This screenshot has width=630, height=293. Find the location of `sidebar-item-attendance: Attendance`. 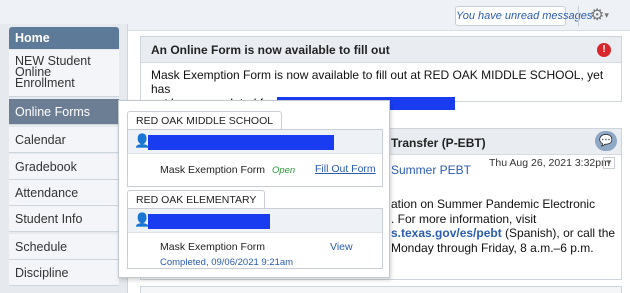

sidebar-item-attendance: Attendance is located at coordinates (64, 193).